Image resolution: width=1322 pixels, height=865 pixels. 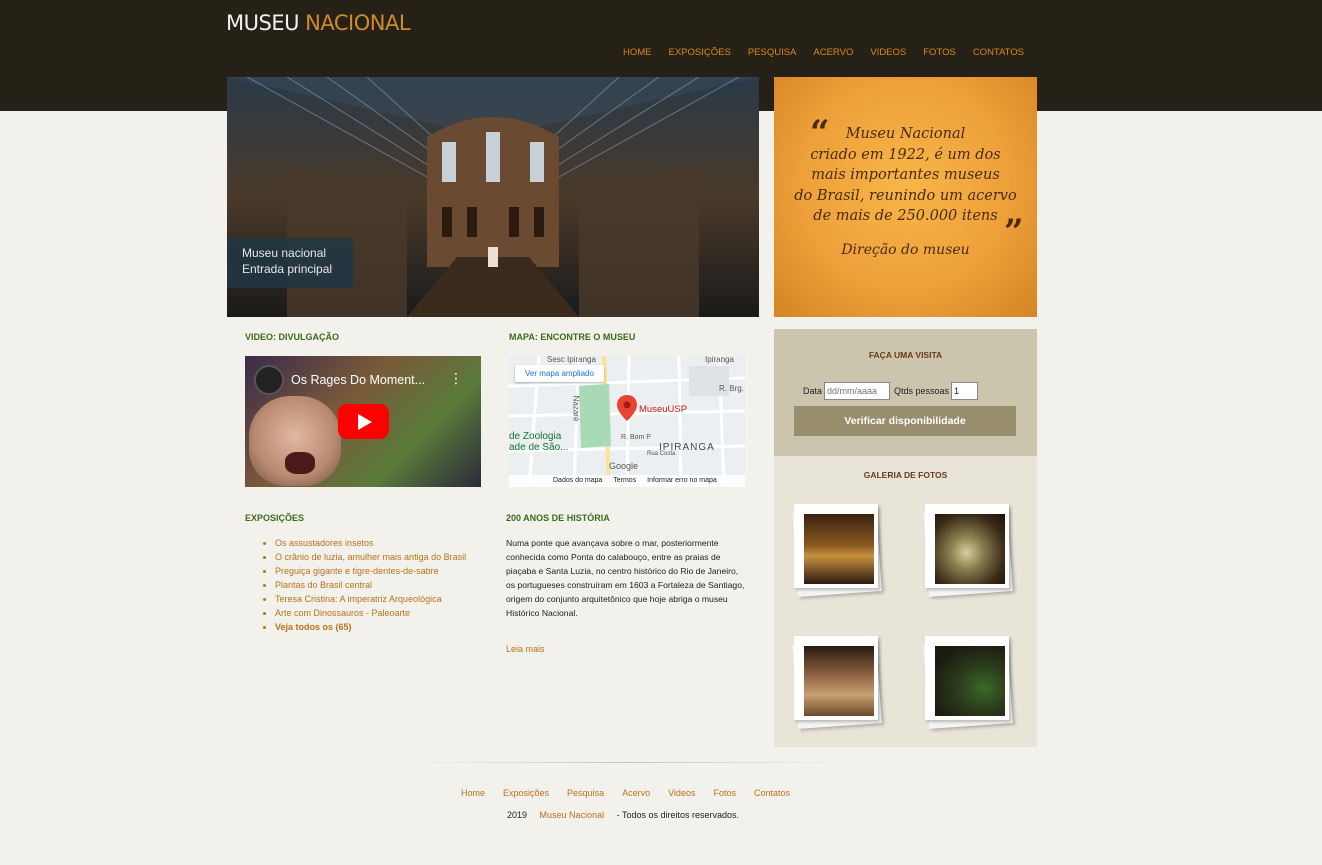 I want to click on footer-nav-videos: Videos, so click(x=681, y=793).